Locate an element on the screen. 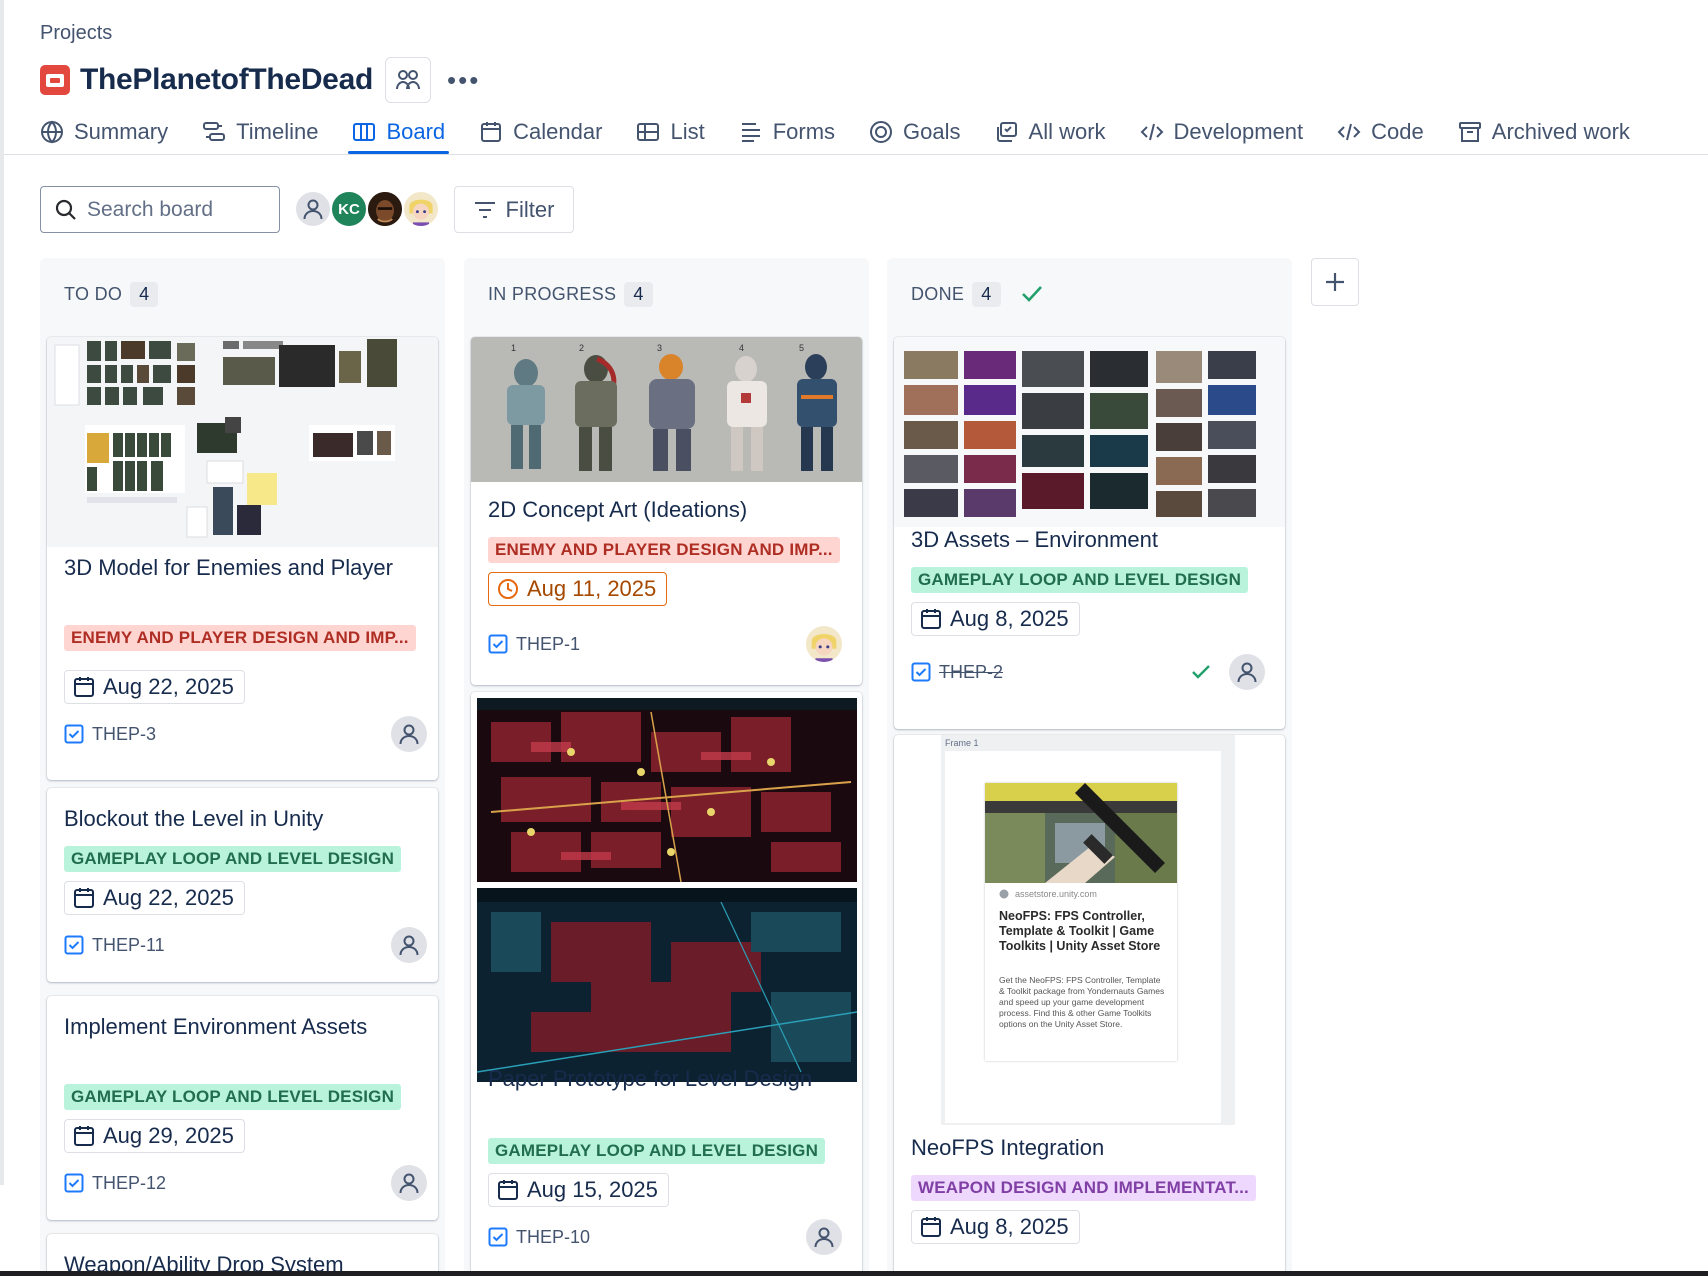 The height and width of the screenshot is (1276, 1708). search-input is located at coordinates (177, 209).